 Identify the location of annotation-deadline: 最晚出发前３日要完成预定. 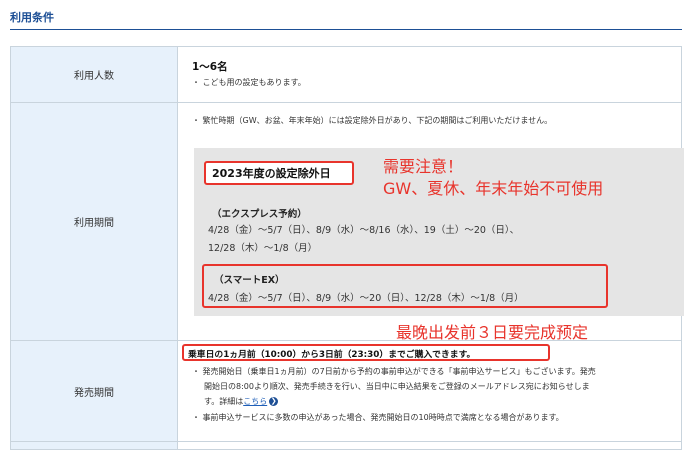
(492, 332).